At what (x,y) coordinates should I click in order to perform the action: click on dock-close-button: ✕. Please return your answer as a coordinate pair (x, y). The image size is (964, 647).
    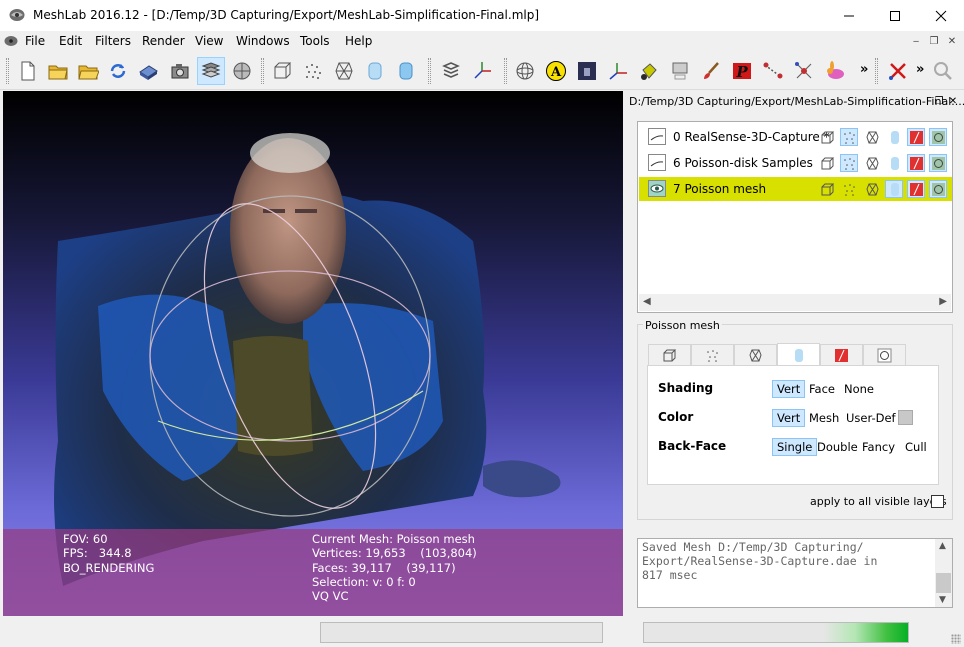
    Looking at the image, I should click on (953, 101).